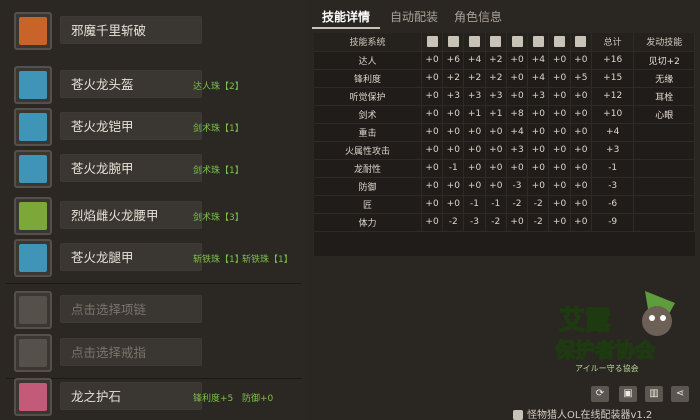  Describe the element at coordinates (607, 368) in the screenshot. I see `logo-line3: アイルー守る協会` at that location.